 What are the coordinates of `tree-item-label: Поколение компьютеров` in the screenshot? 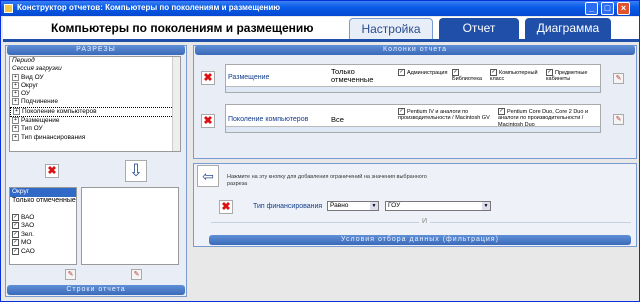 It's located at (59, 111).